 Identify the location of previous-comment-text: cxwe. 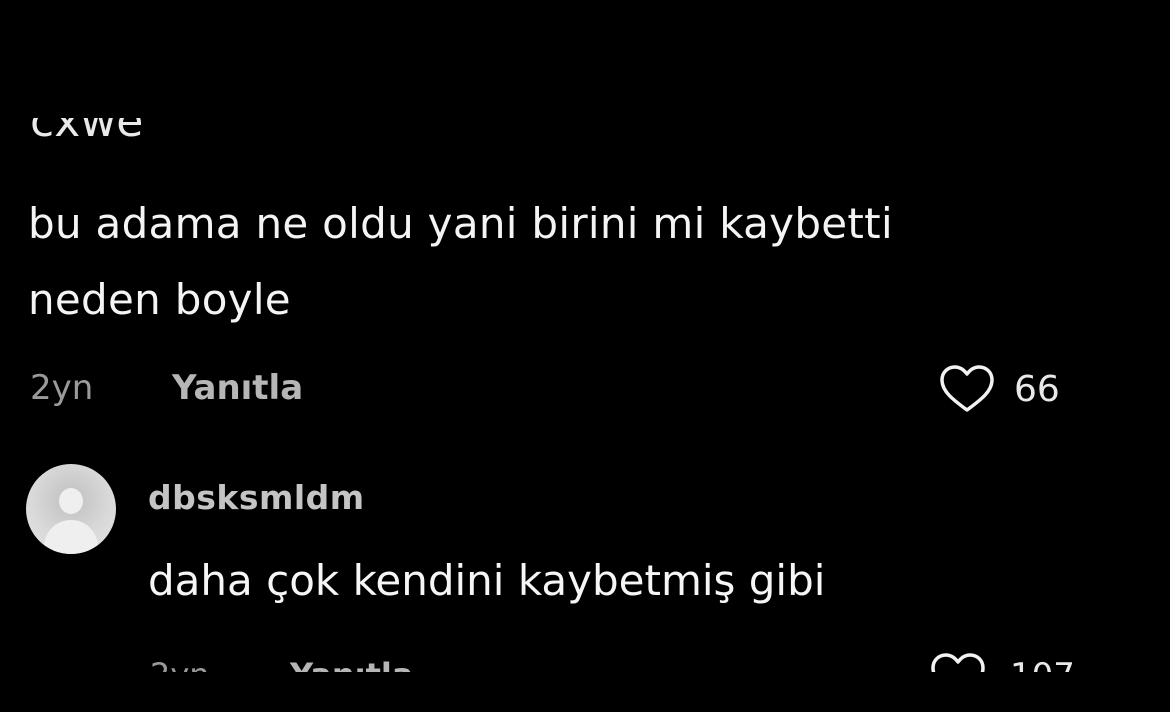
(87, 132).